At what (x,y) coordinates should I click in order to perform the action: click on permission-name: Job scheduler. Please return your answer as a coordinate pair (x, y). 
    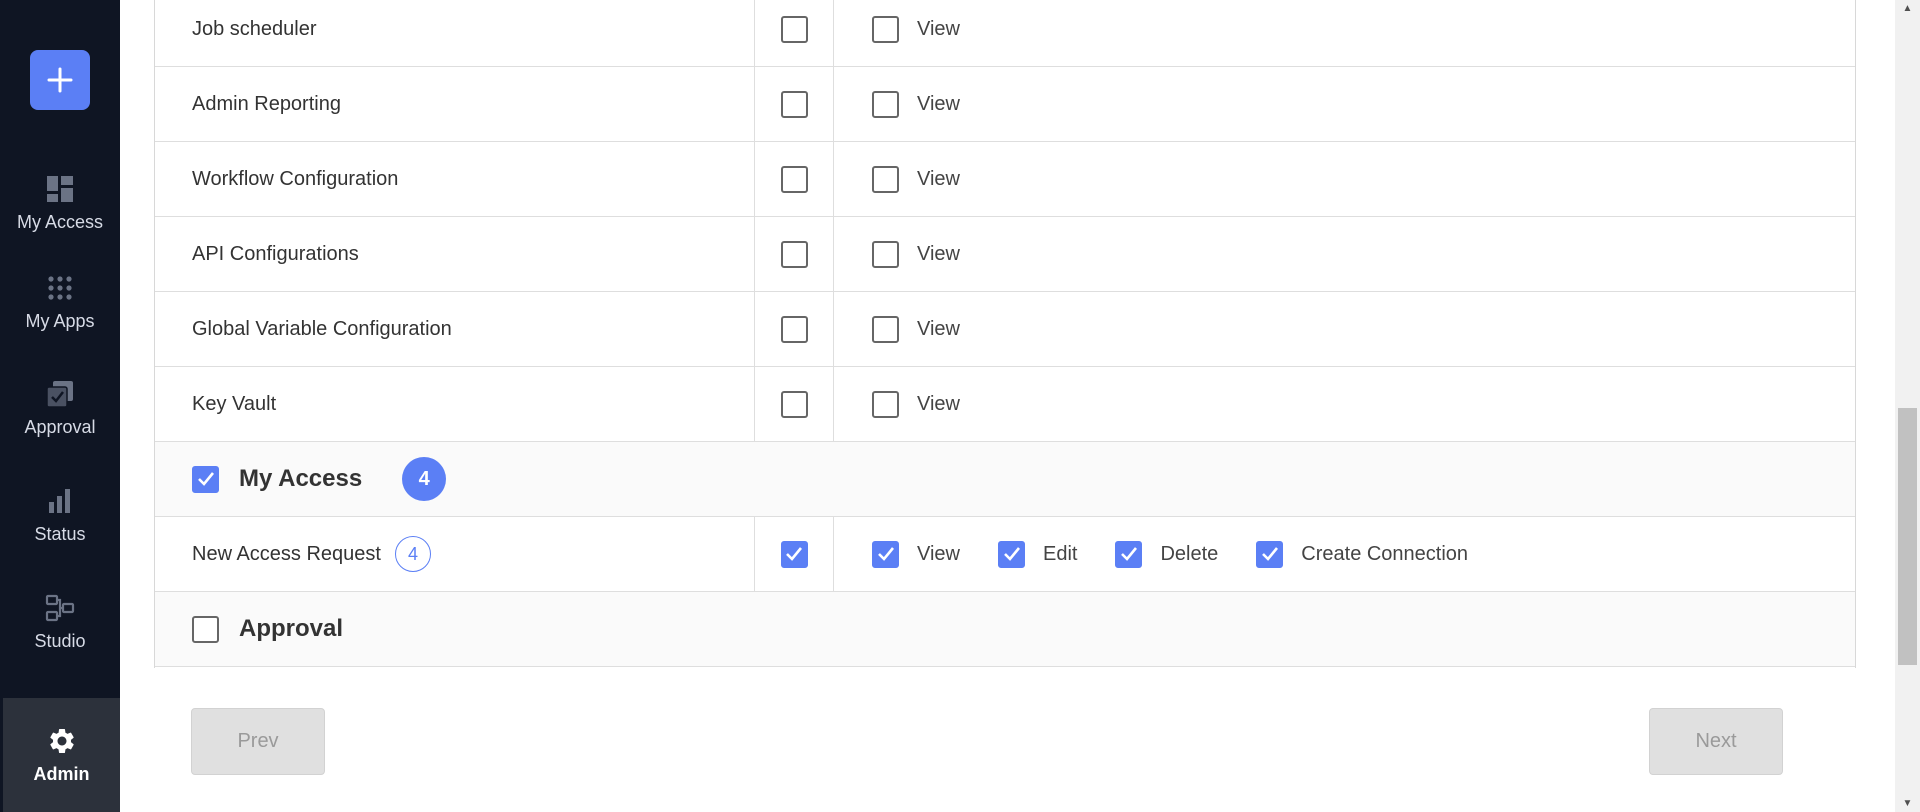
    Looking at the image, I should click on (455, 33).